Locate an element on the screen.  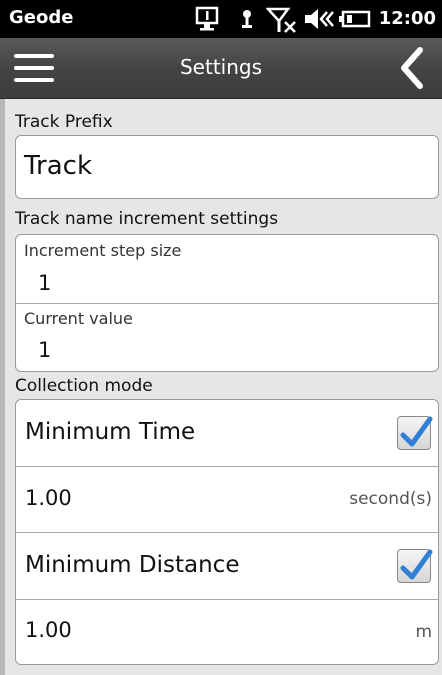
minimum-distance-checkbox is located at coordinates (415, 566).